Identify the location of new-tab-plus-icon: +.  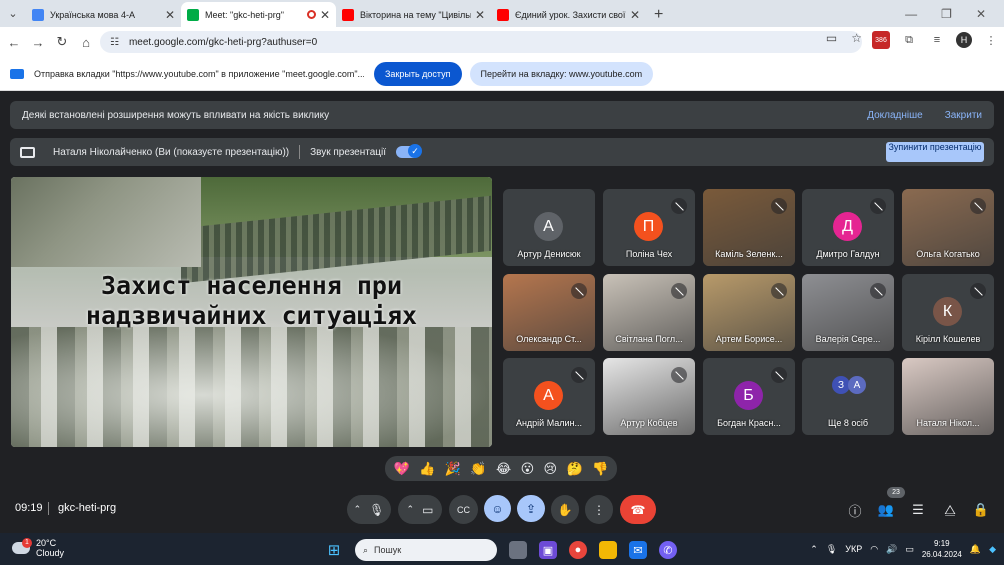
(658, 14).